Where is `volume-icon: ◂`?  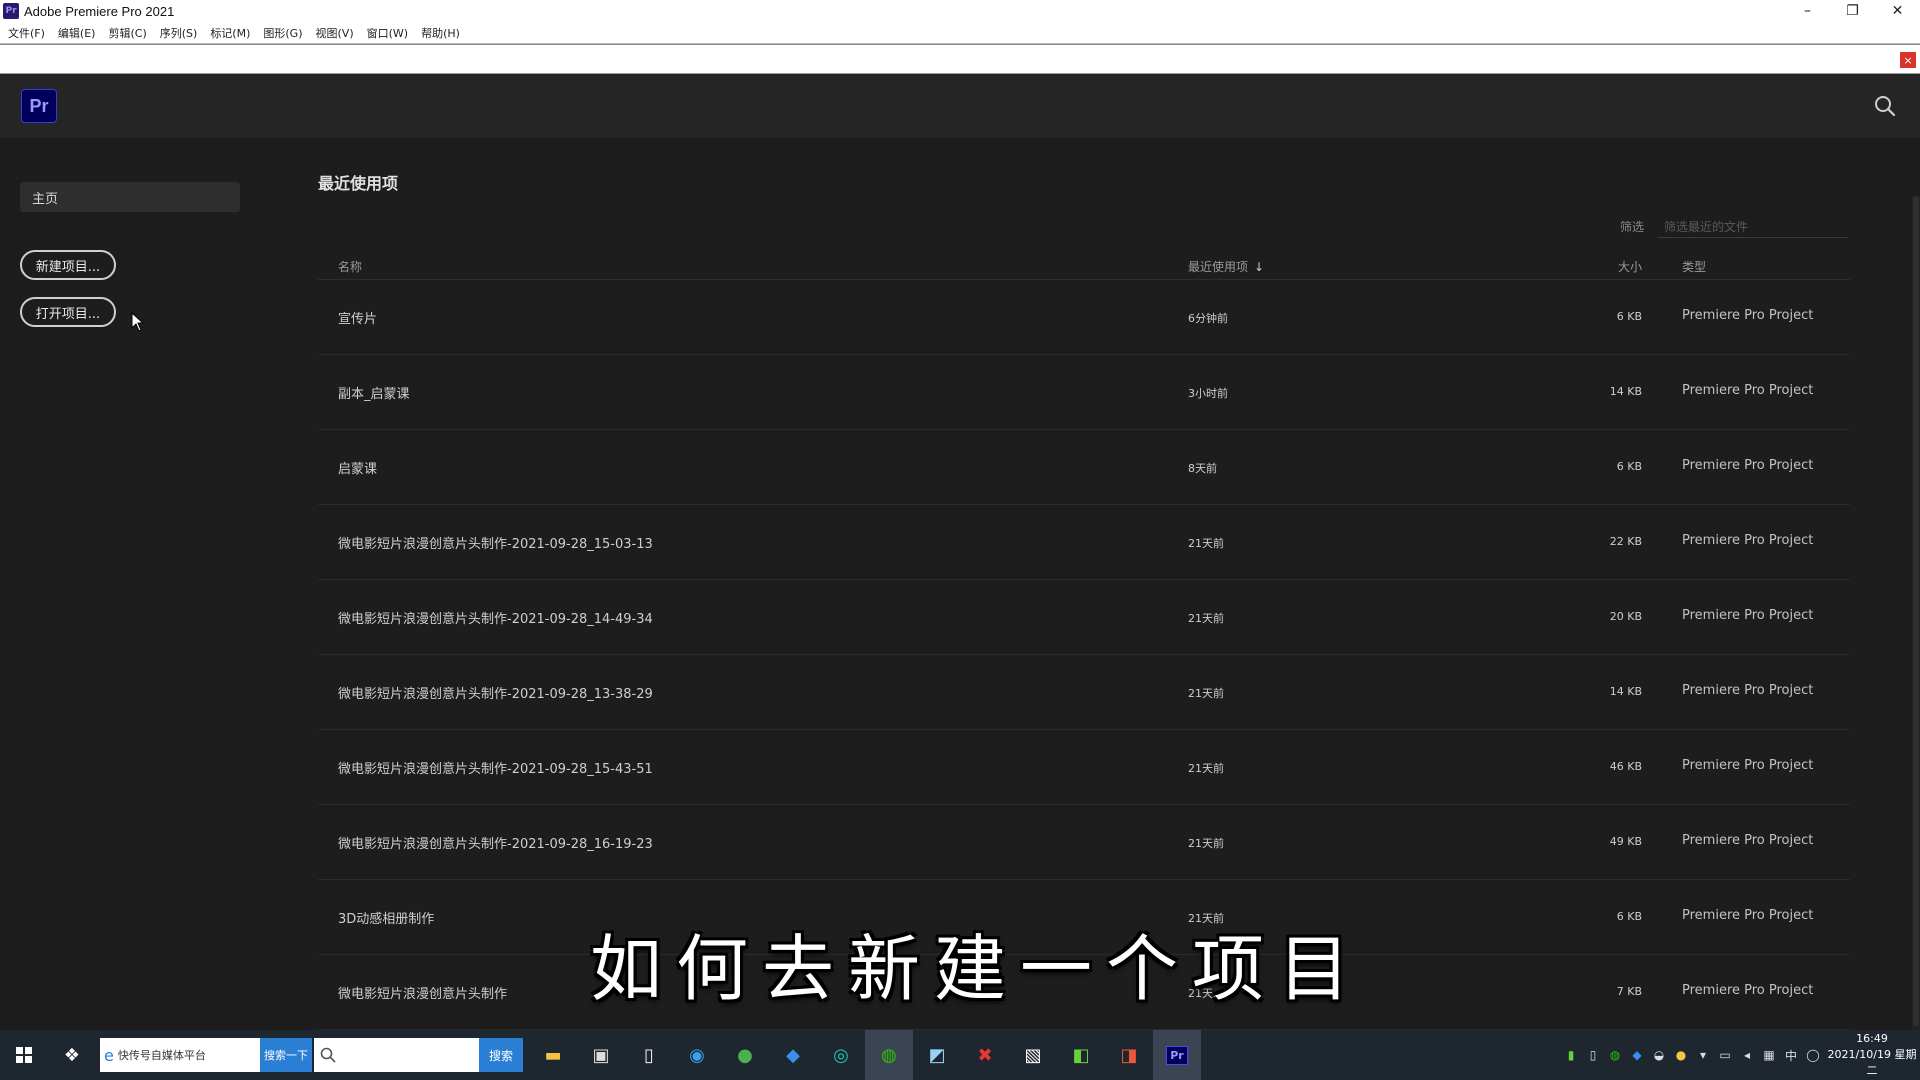
volume-icon: ◂ is located at coordinates (1747, 1055).